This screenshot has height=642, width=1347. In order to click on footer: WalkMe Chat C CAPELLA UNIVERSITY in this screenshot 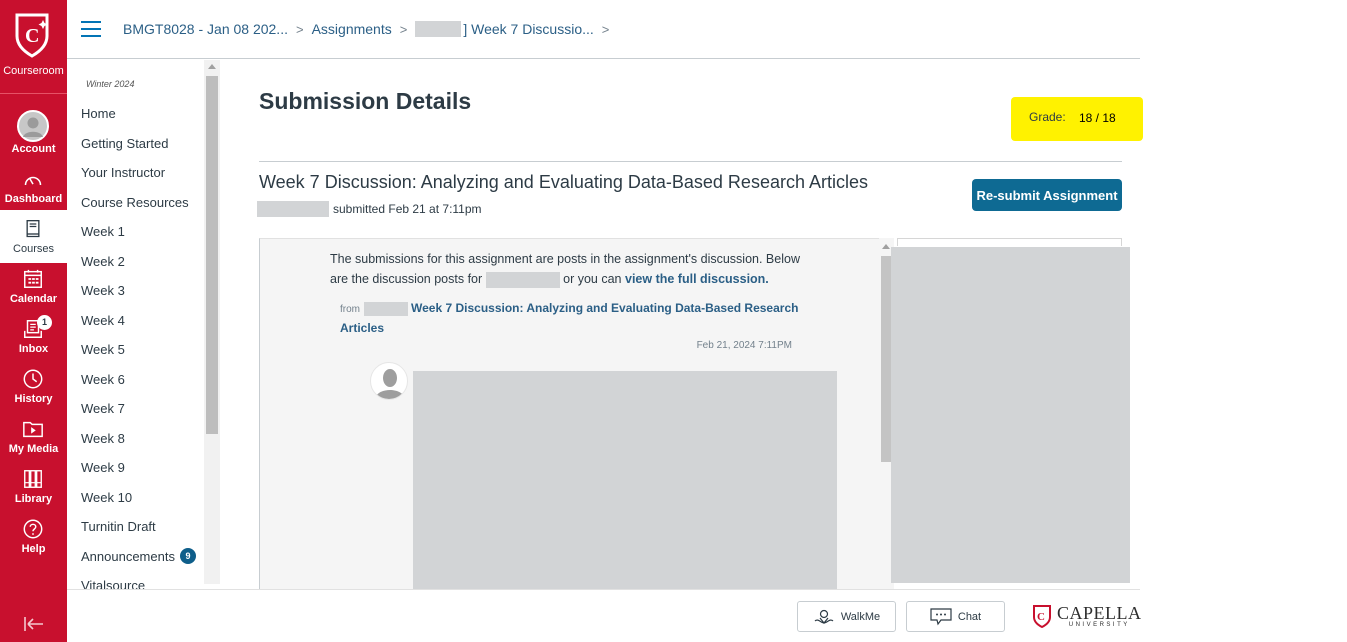, I will do `click(604, 615)`.